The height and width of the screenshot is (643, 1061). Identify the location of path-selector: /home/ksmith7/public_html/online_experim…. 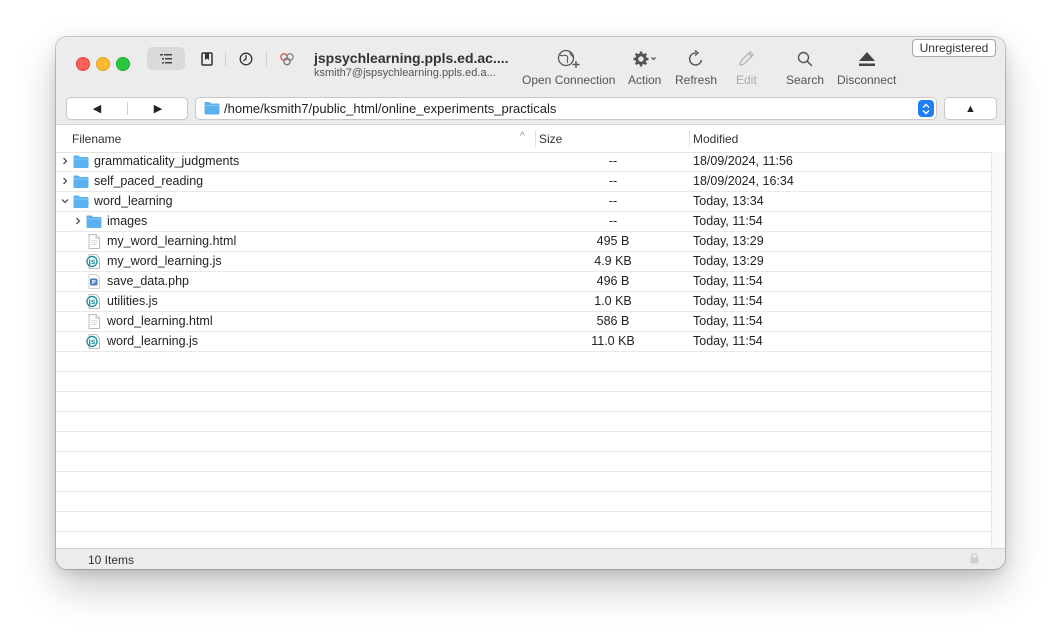
(566, 108).